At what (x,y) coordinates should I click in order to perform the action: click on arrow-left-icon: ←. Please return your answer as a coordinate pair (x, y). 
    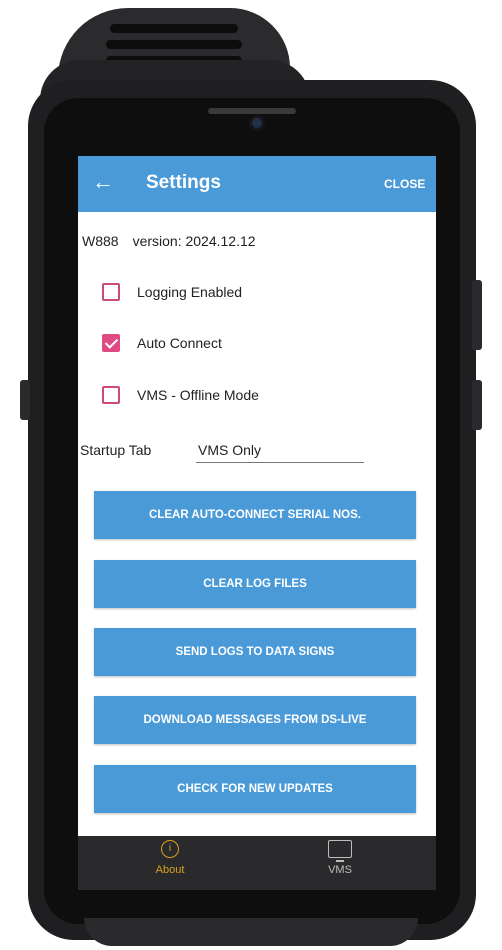
    Looking at the image, I should click on (104, 182).